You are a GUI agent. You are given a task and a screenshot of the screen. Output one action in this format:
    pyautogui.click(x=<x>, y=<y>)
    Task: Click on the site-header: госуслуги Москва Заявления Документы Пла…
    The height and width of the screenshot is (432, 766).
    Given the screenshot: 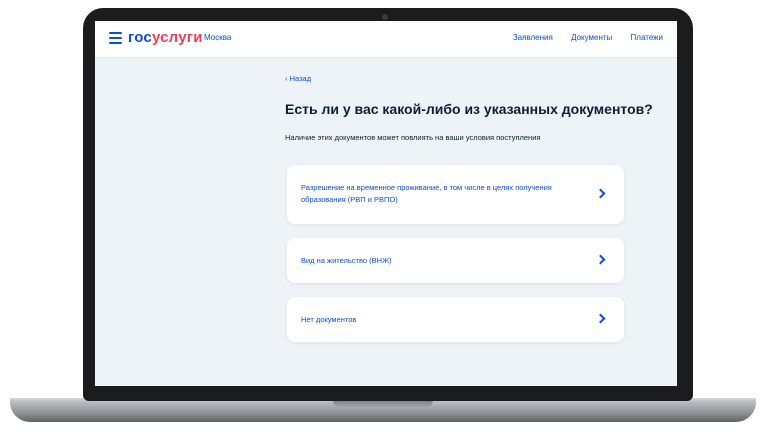 What is the action you would take?
    pyautogui.click(x=386, y=39)
    